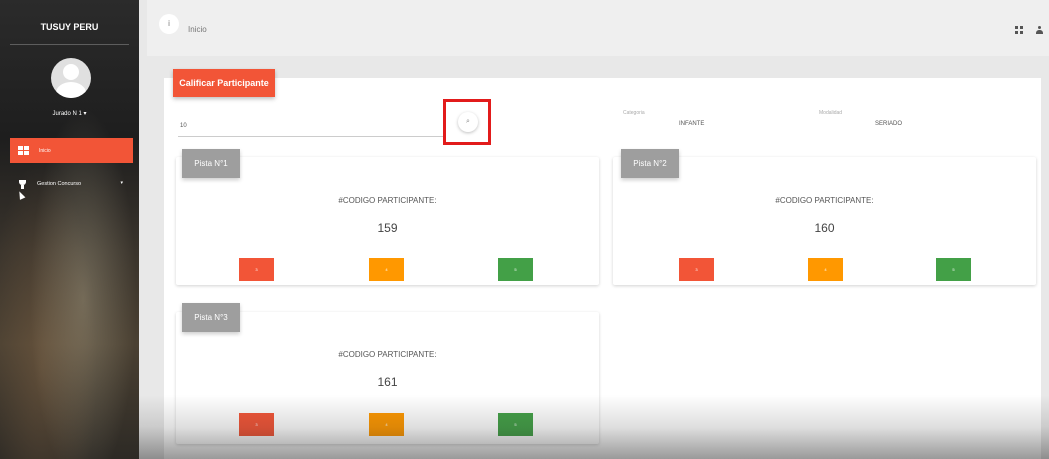  Describe the element at coordinates (224, 83) in the screenshot. I see `calificar-participante-button: Calificar Participante` at that location.